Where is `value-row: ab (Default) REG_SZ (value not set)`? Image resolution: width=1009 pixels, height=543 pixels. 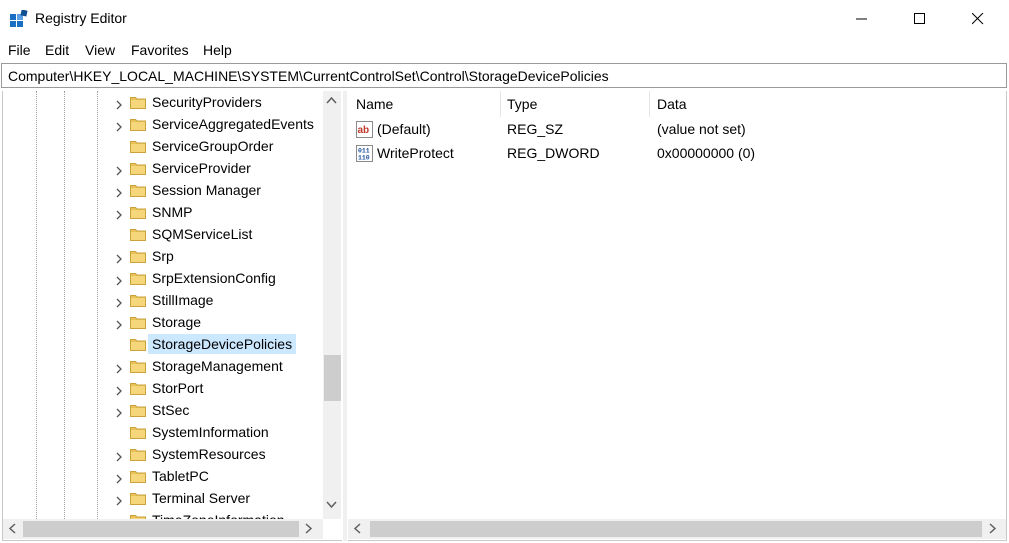 value-row: ab (Default) REG_SZ (value not set) is located at coordinates (673, 130).